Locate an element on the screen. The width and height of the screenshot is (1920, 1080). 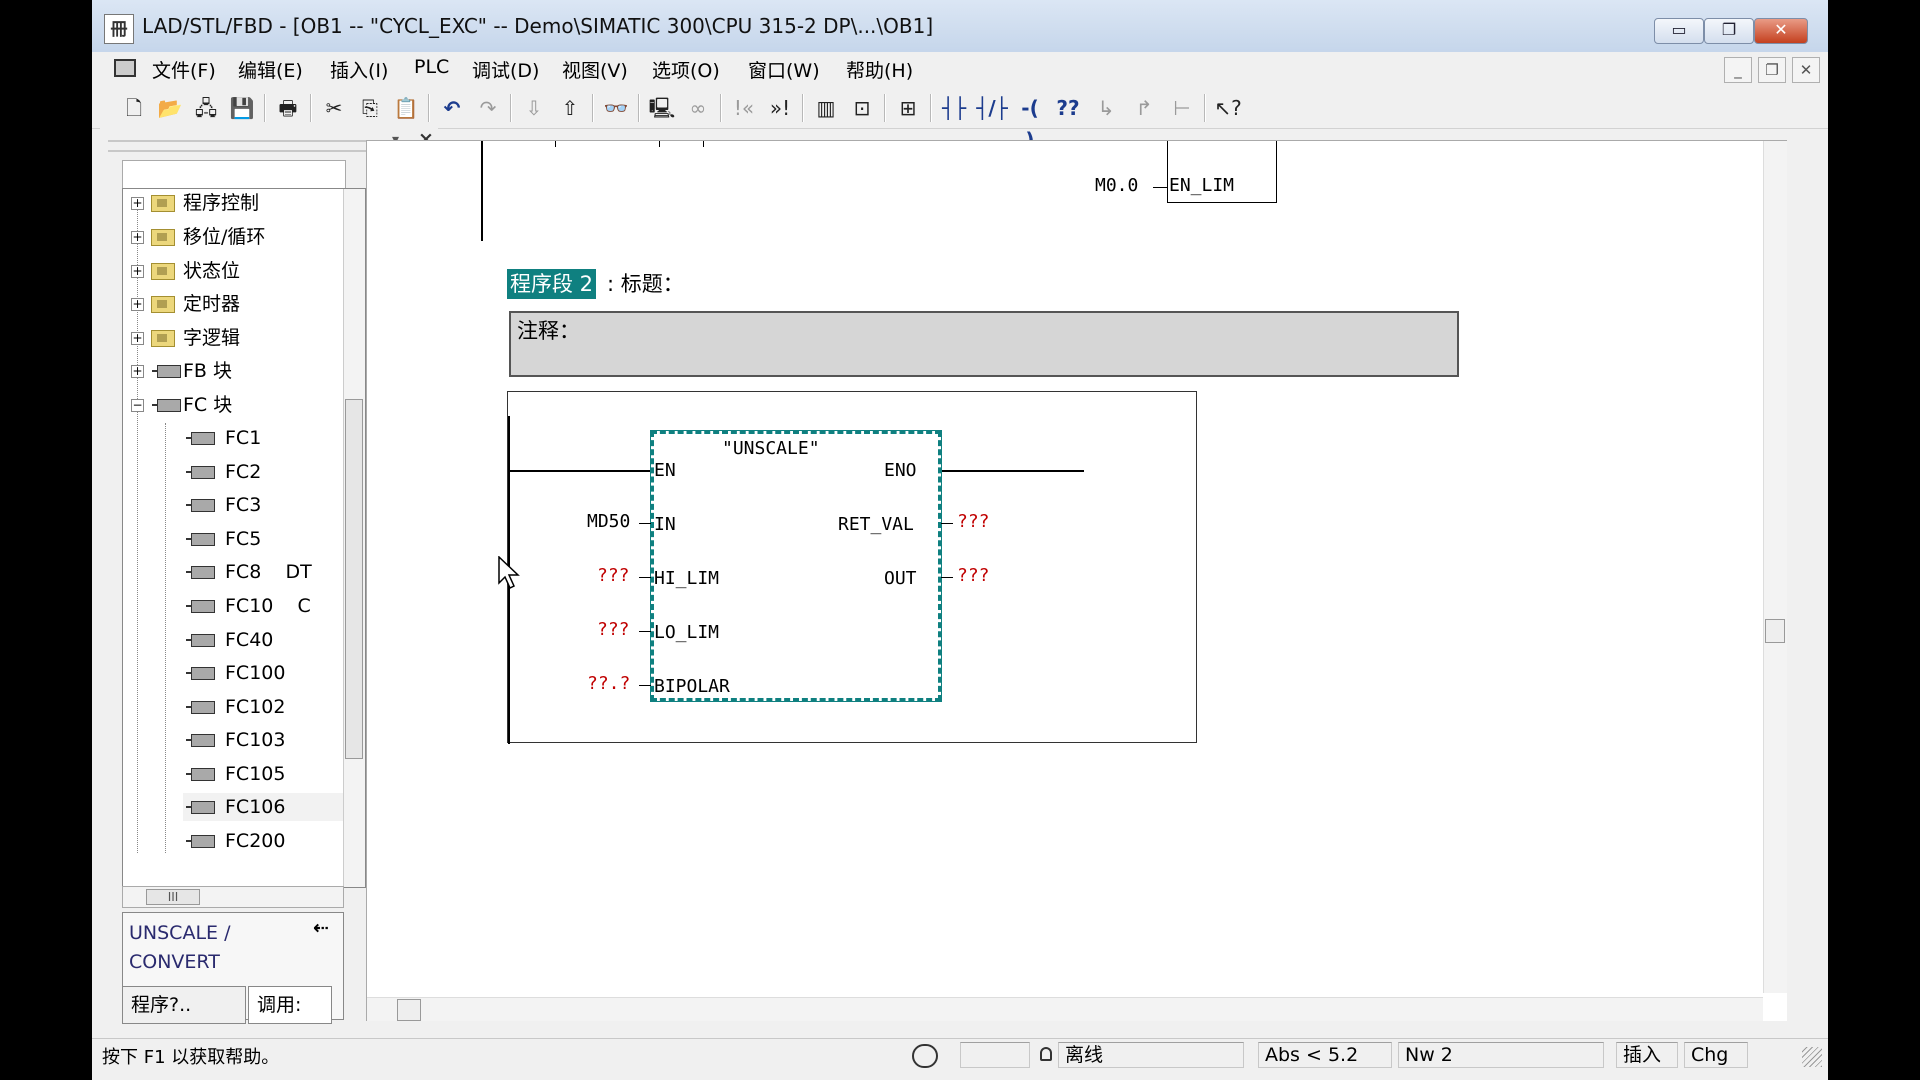
download-button: ⇩ is located at coordinates (534, 108).